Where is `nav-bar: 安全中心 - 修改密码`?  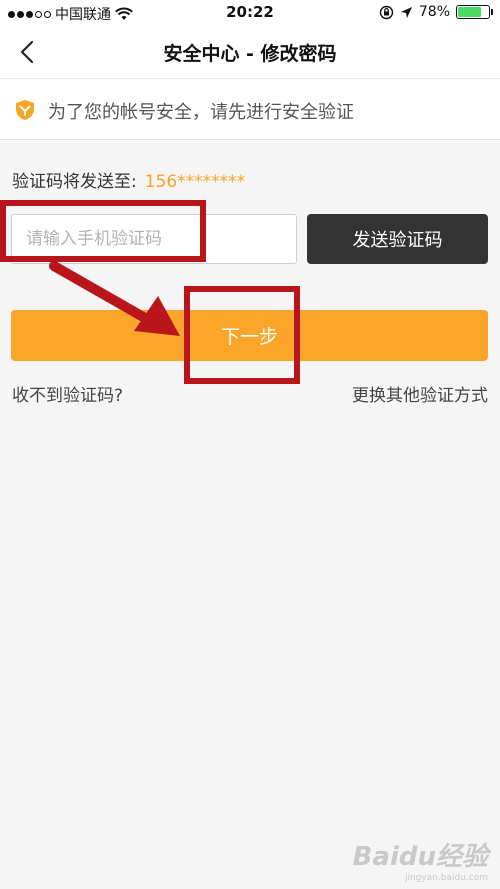 nav-bar: 安全中心 - 修改密码 is located at coordinates (250, 52).